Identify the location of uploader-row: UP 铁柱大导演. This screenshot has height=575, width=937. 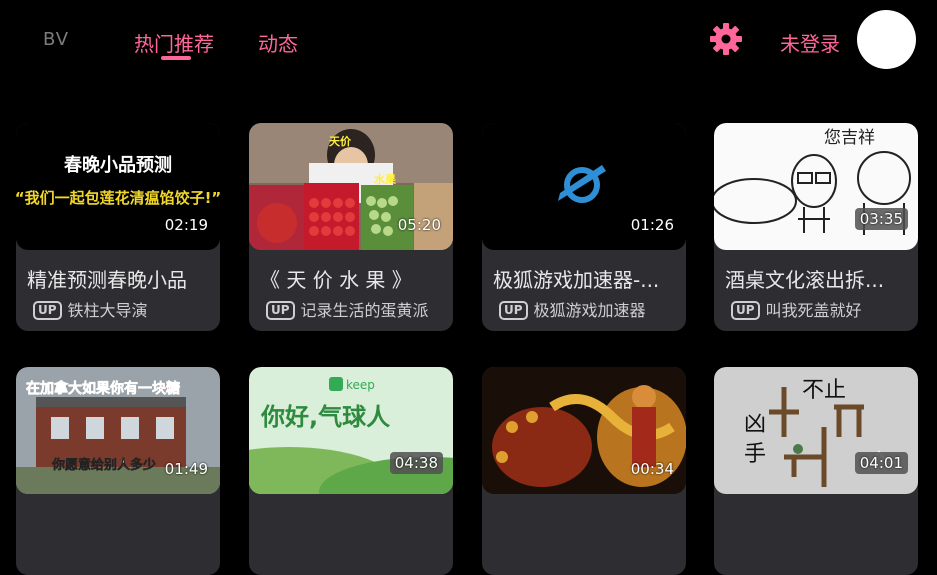
(90, 309).